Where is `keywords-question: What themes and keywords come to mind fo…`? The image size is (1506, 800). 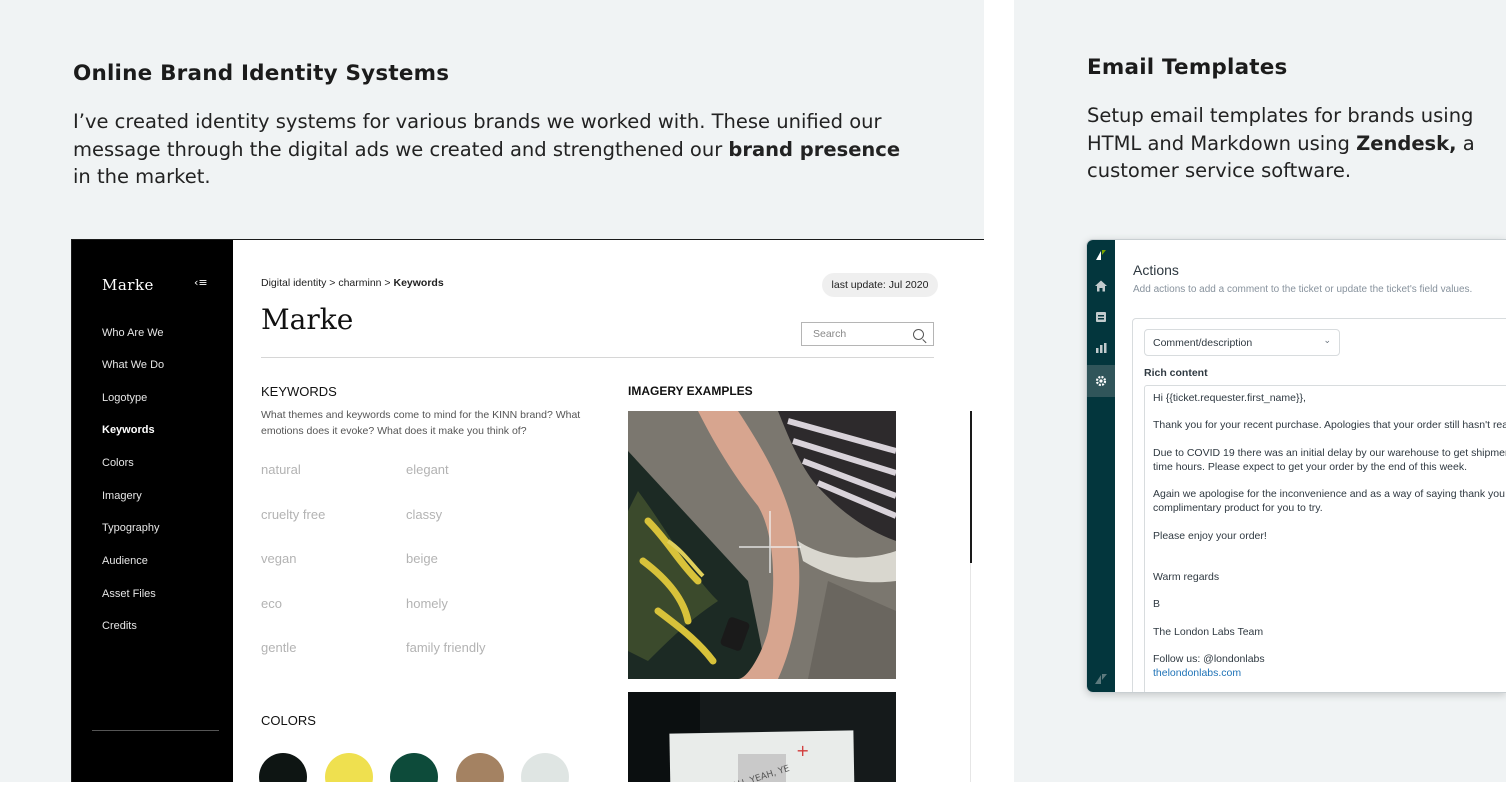 keywords-question: What themes and keywords come to mind fo… is located at coordinates (421, 423).